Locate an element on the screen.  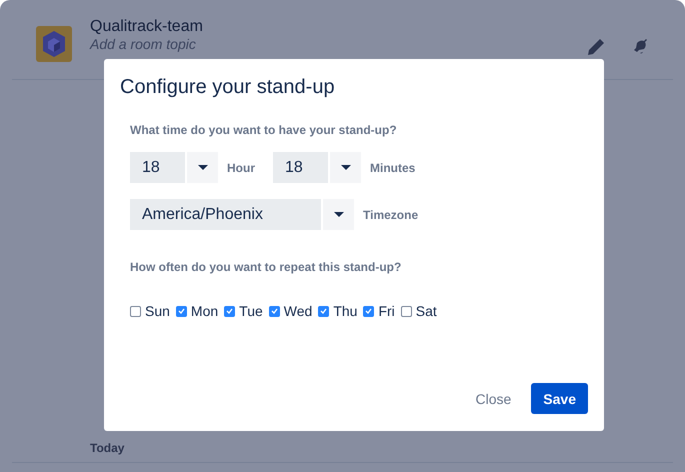
dropdown-field: America/Phoenix is located at coordinates (225, 214).